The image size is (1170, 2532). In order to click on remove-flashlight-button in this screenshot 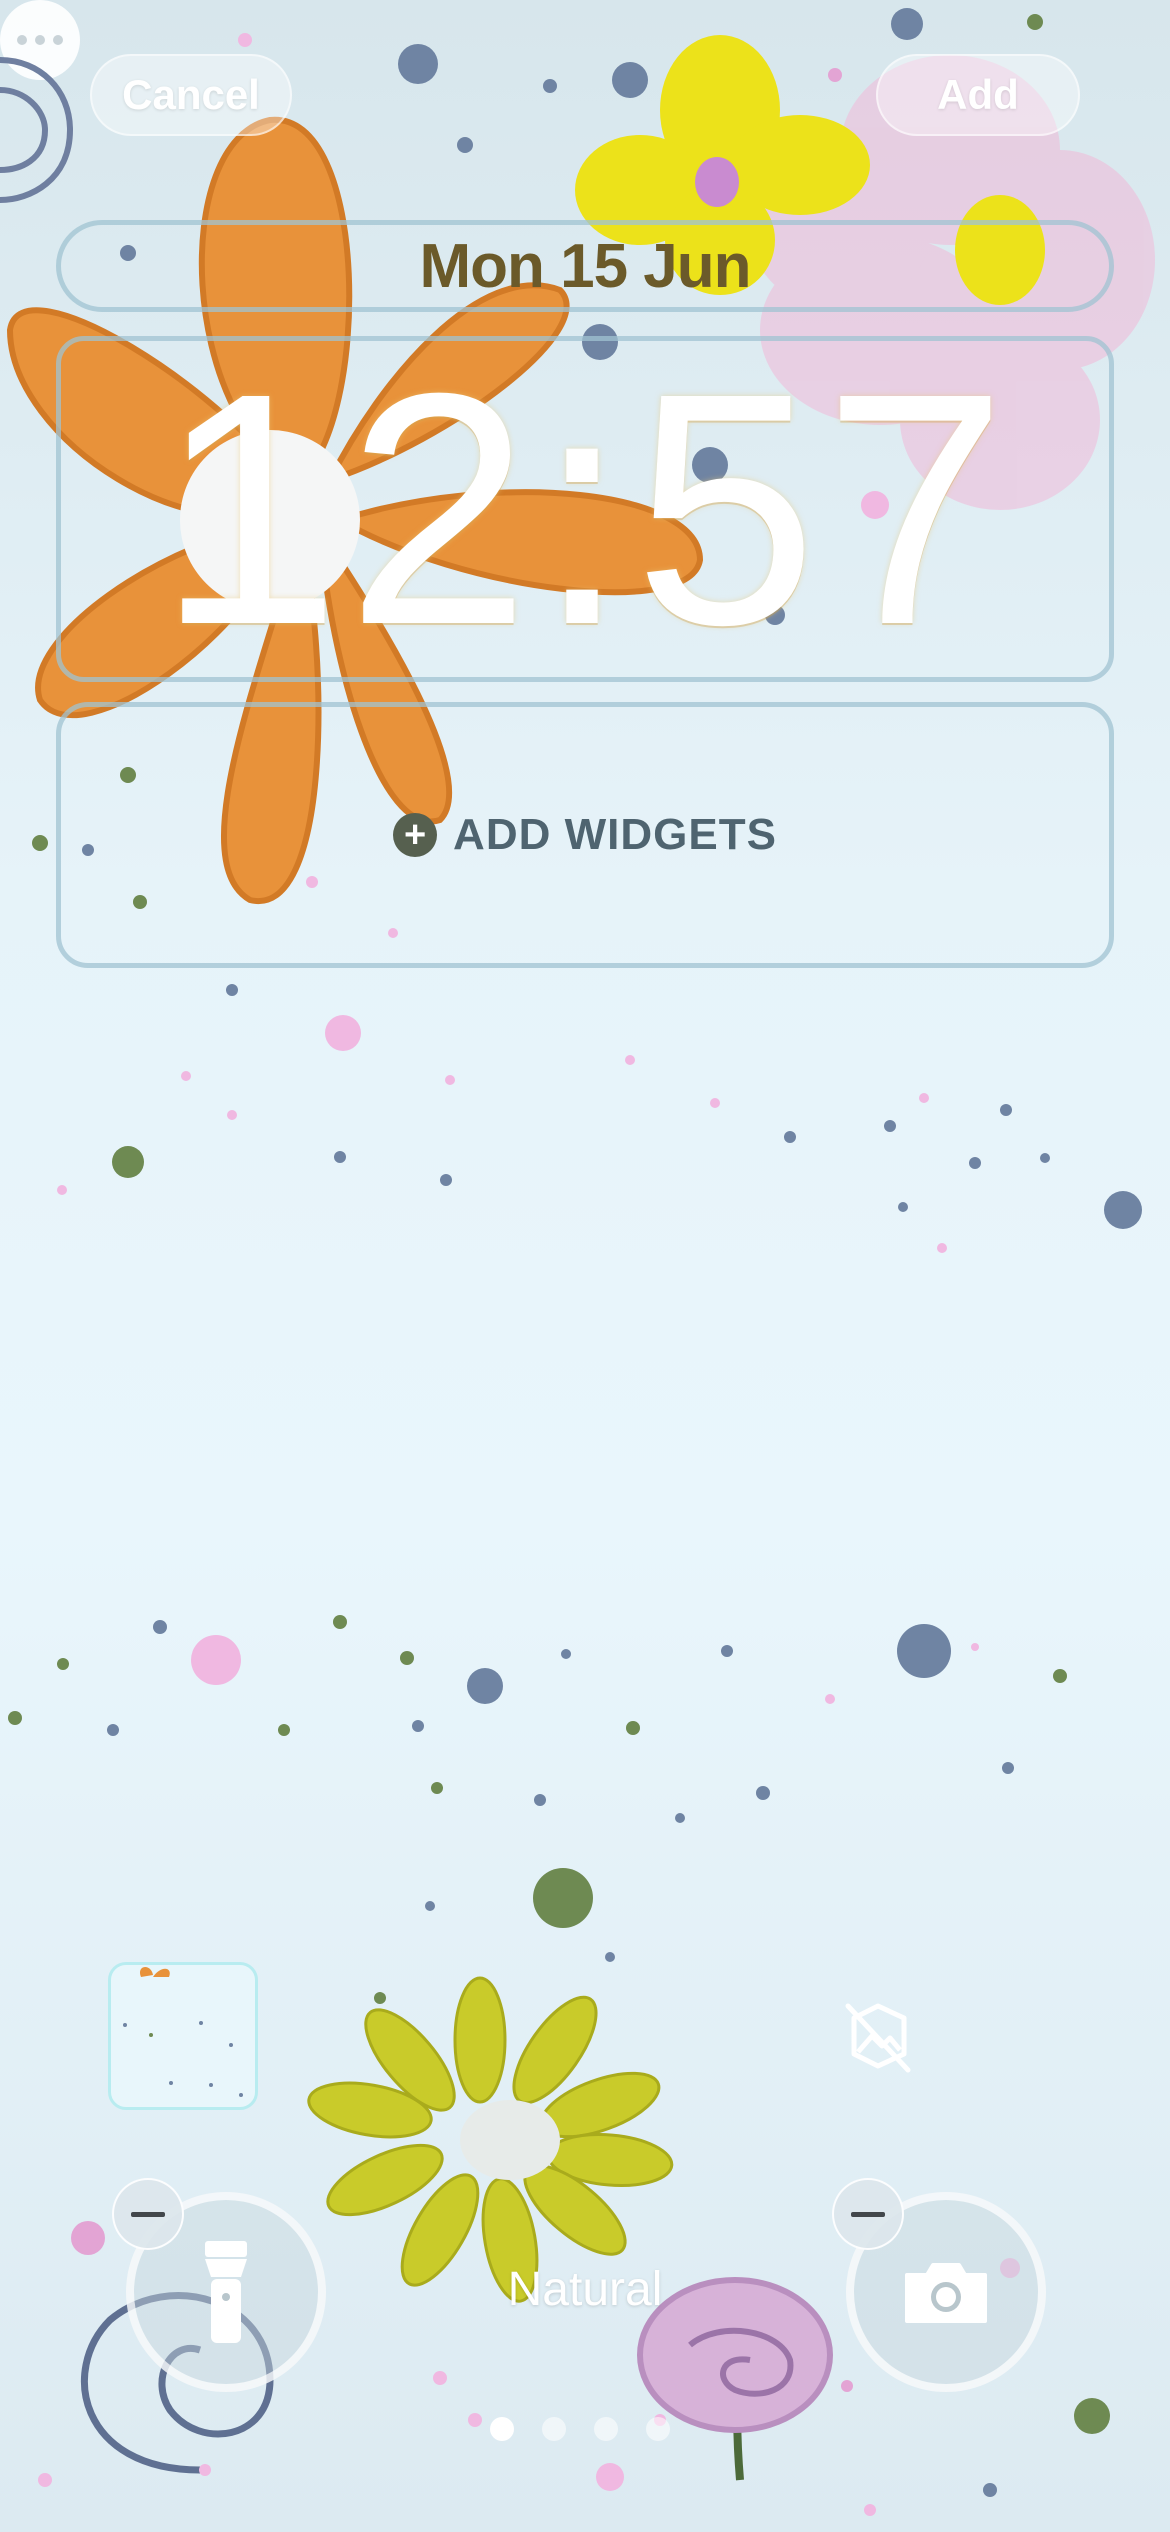, I will do `click(148, 2214)`.